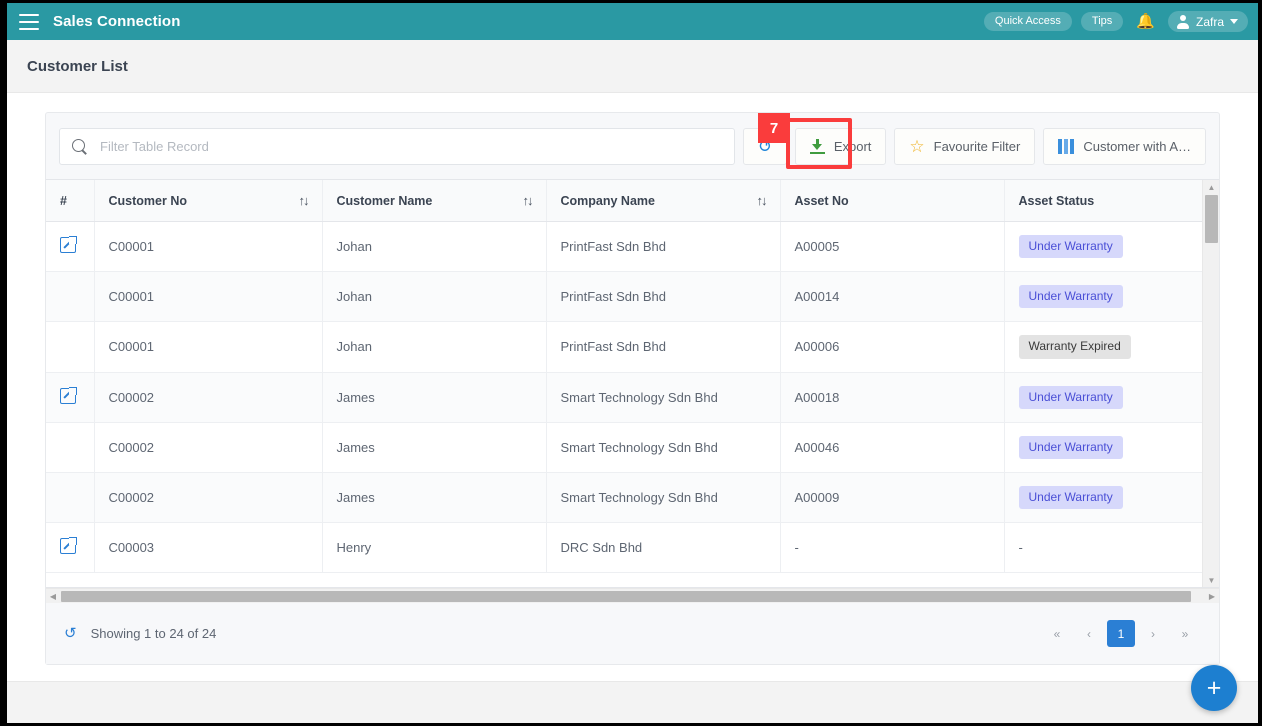  Describe the element at coordinates (632, 633) in the screenshot. I see `table-footer: ↻ Showing 1 to 24 of 24 « ‹ 1 › »` at that location.